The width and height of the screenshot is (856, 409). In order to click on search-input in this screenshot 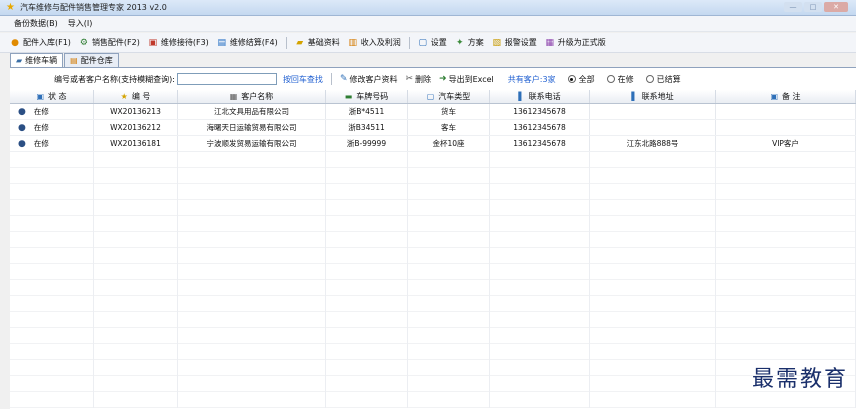, I will do `click(226, 79)`.